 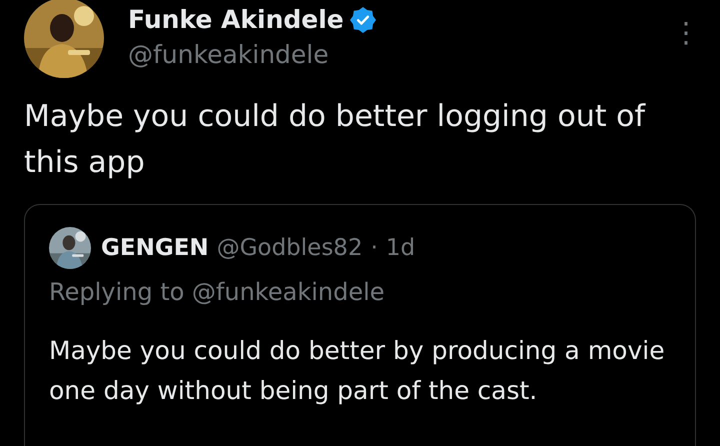 What do you see at coordinates (289, 248) in the screenshot?
I see `quoted-author-handle: @Godbles82` at bounding box center [289, 248].